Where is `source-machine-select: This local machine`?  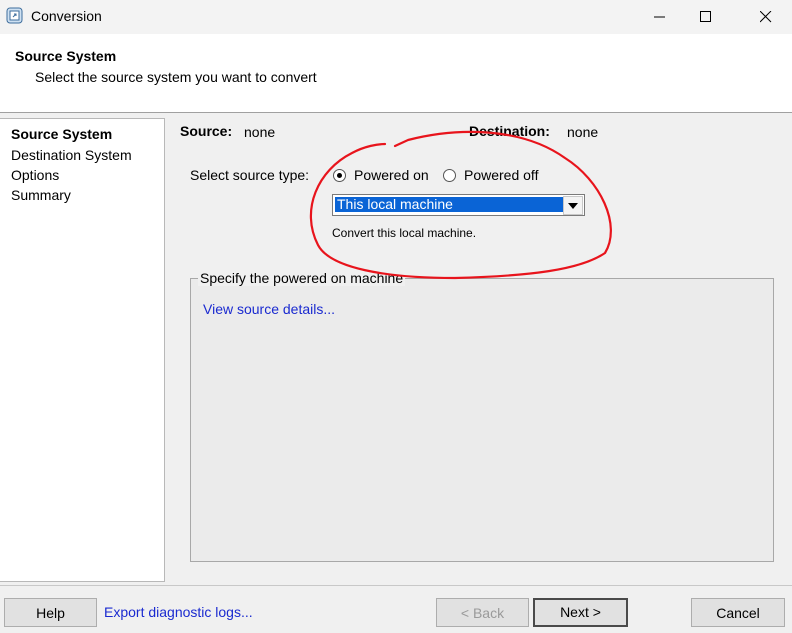
source-machine-select: This local machine is located at coordinates (458, 205).